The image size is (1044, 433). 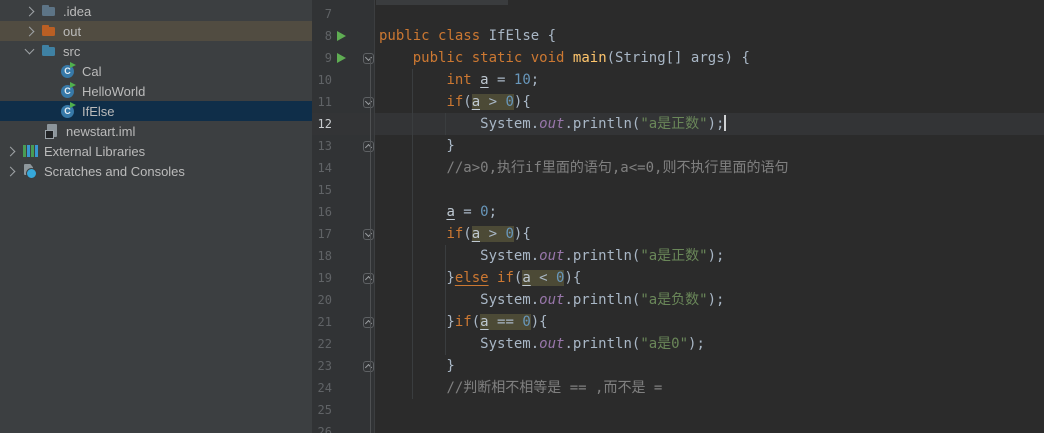 I want to click on code-text: }if(a == 0){, so click(x=461, y=322).